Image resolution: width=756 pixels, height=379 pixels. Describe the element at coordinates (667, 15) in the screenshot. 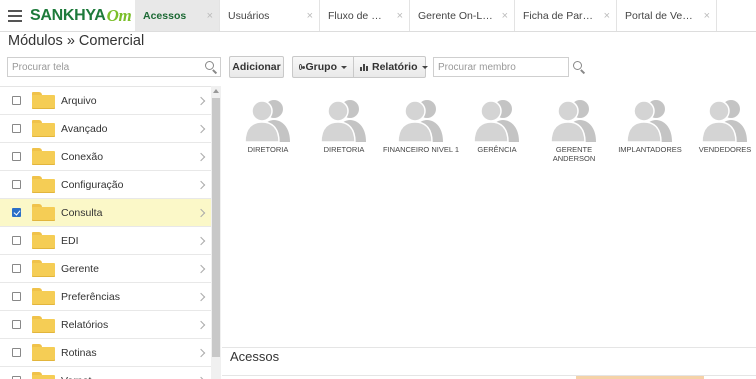

I see `tab-5: Portal de Vendas ×` at that location.